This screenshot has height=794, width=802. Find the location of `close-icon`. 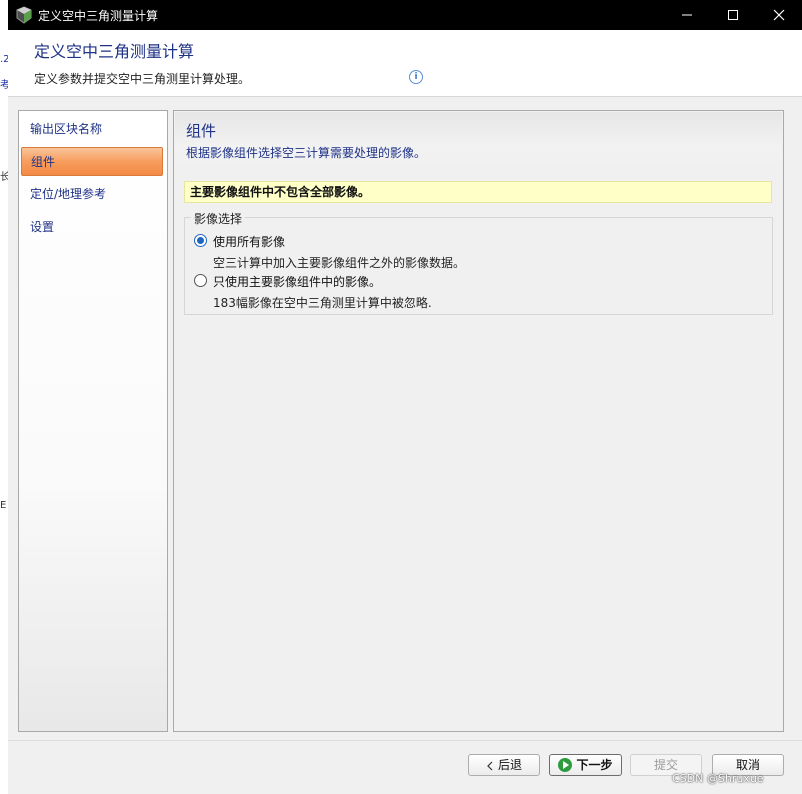

close-icon is located at coordinates (779, 15).